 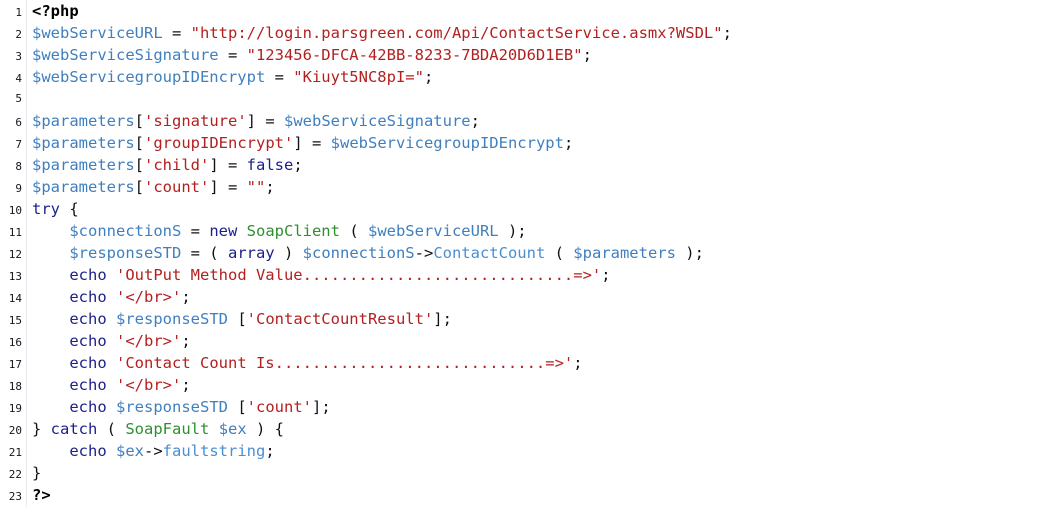 I want to click on line-number: 23, so click(x=15, y=496).